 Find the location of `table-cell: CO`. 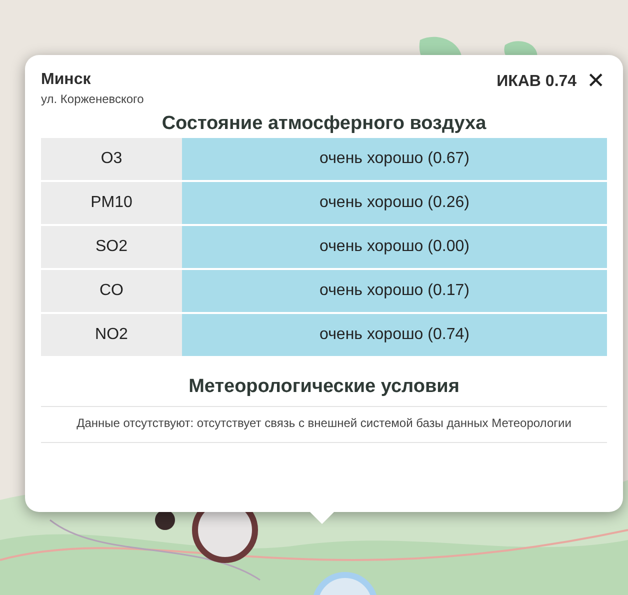

table-cell: CO is located at coordinates (111, 291).